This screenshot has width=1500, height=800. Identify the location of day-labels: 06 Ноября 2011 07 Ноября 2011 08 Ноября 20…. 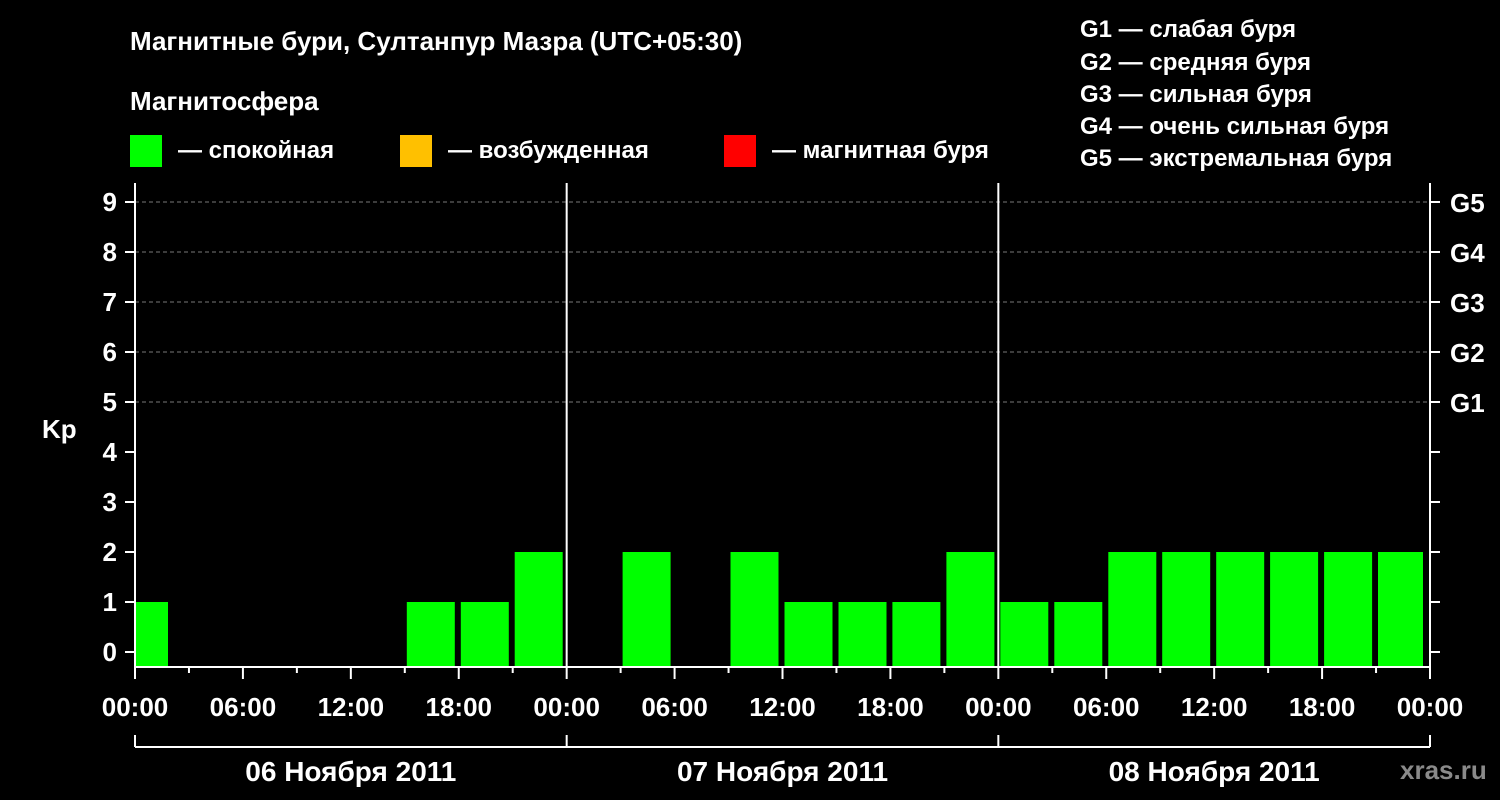
(782, 771).